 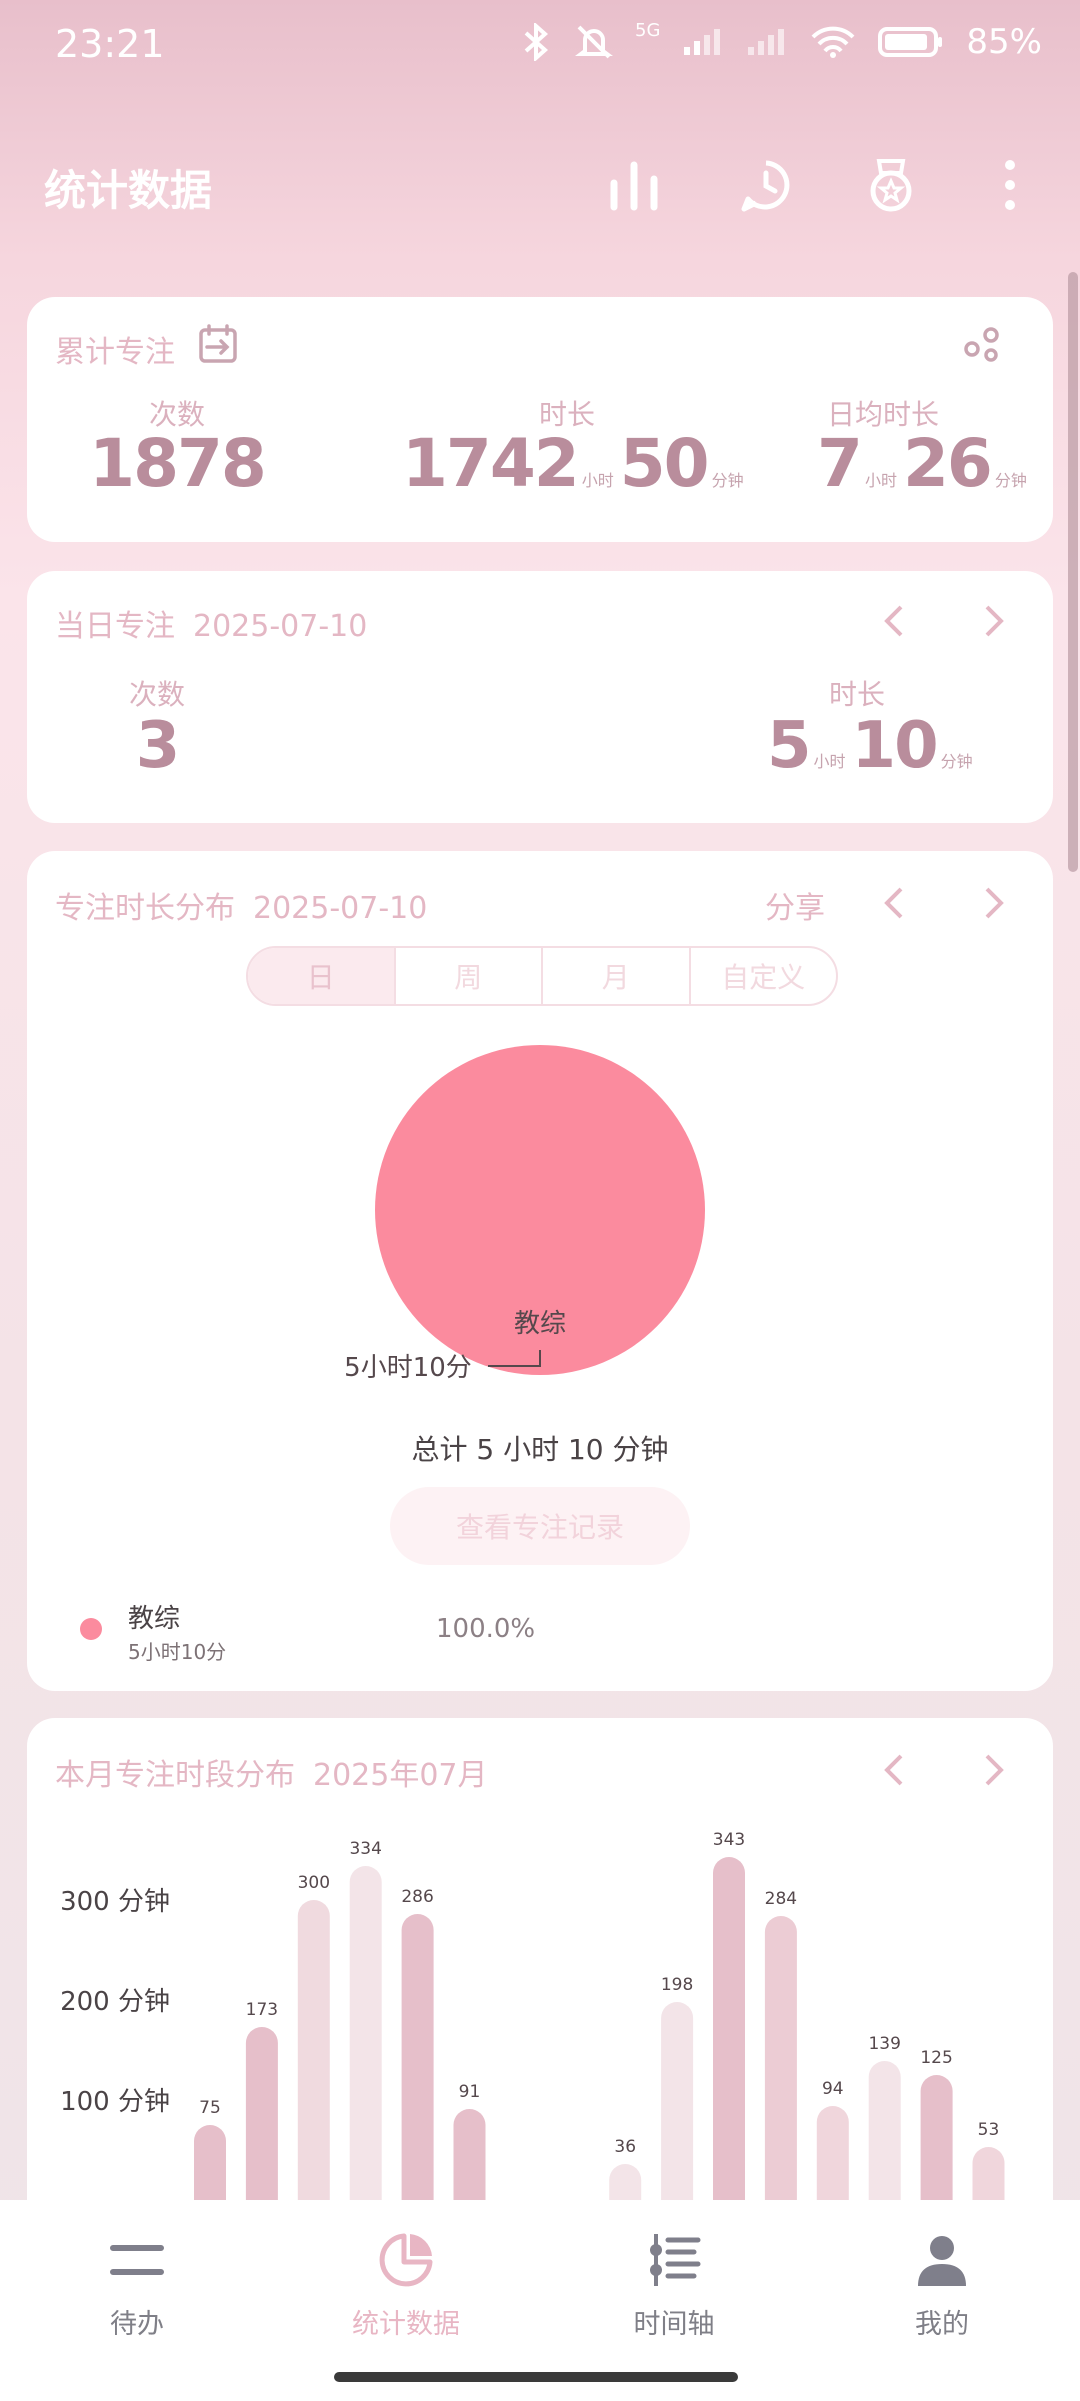 I want to click on medal-button, so click(x=891, y=185).